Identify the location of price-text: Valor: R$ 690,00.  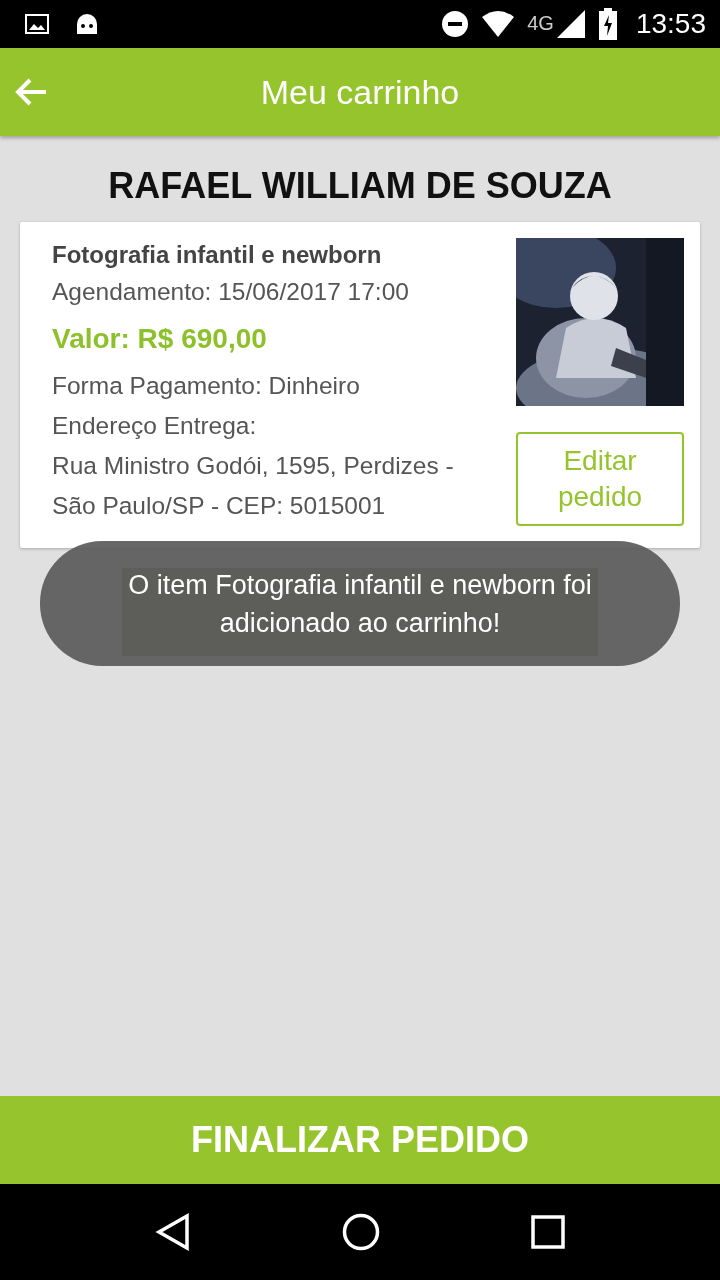
(160, 339).